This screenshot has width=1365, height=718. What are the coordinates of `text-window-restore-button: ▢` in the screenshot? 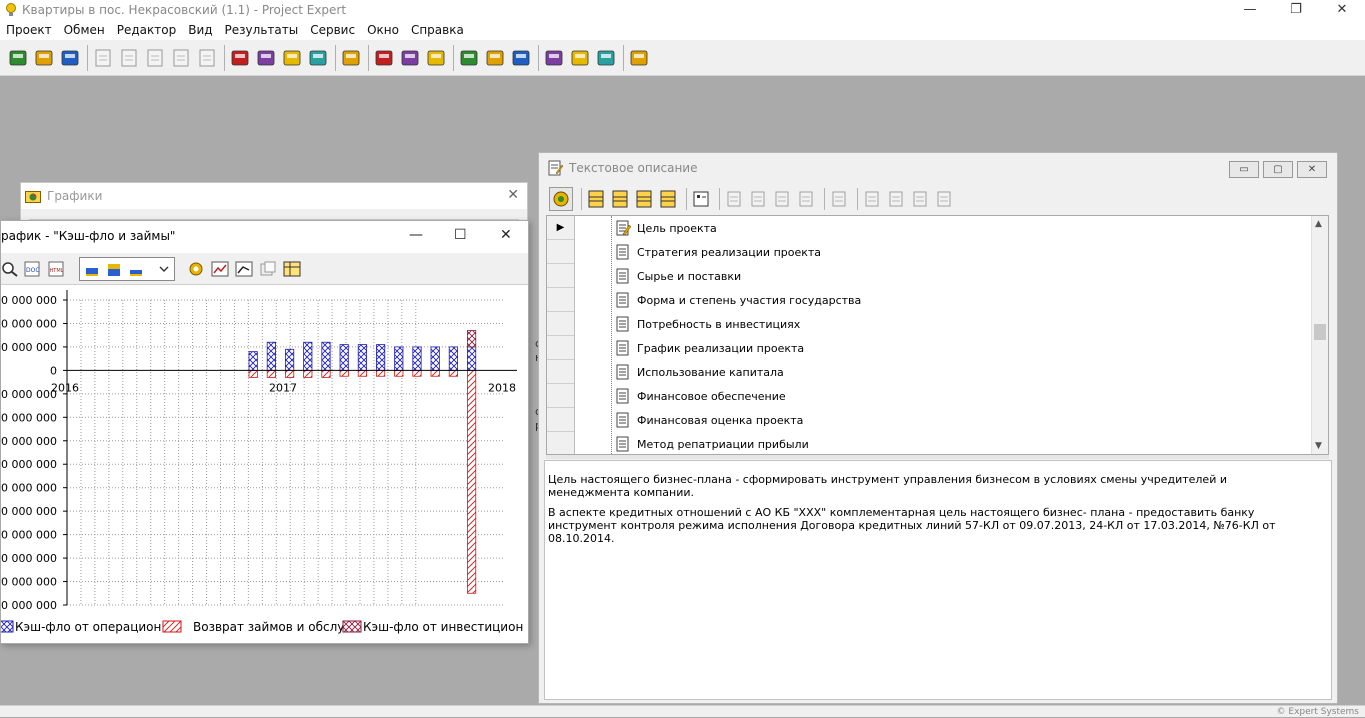 It's located at (1278, 169).